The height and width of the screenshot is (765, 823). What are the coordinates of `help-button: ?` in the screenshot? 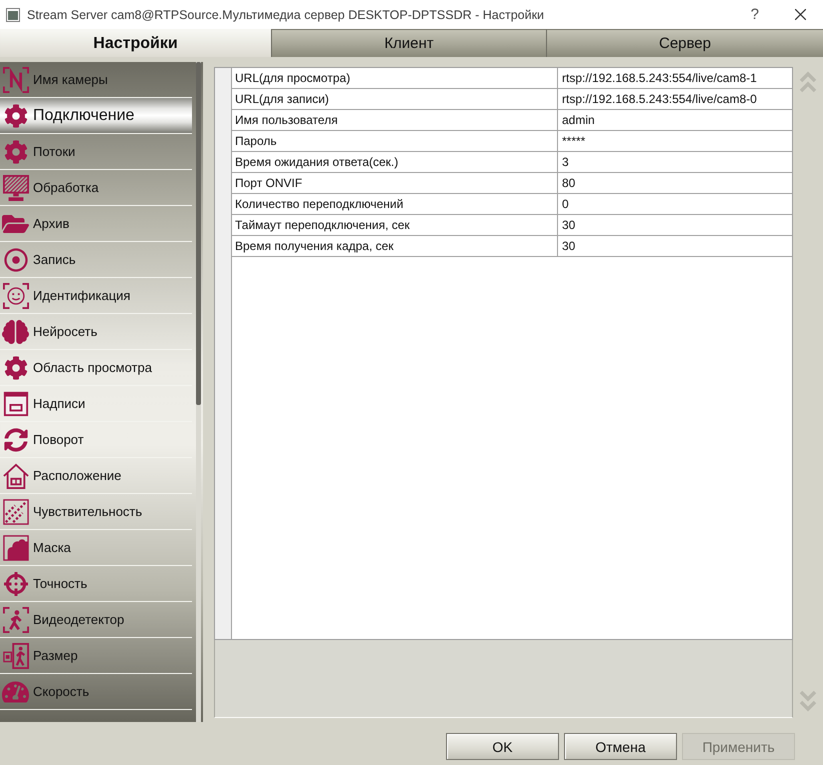 It's located at (754, 15).